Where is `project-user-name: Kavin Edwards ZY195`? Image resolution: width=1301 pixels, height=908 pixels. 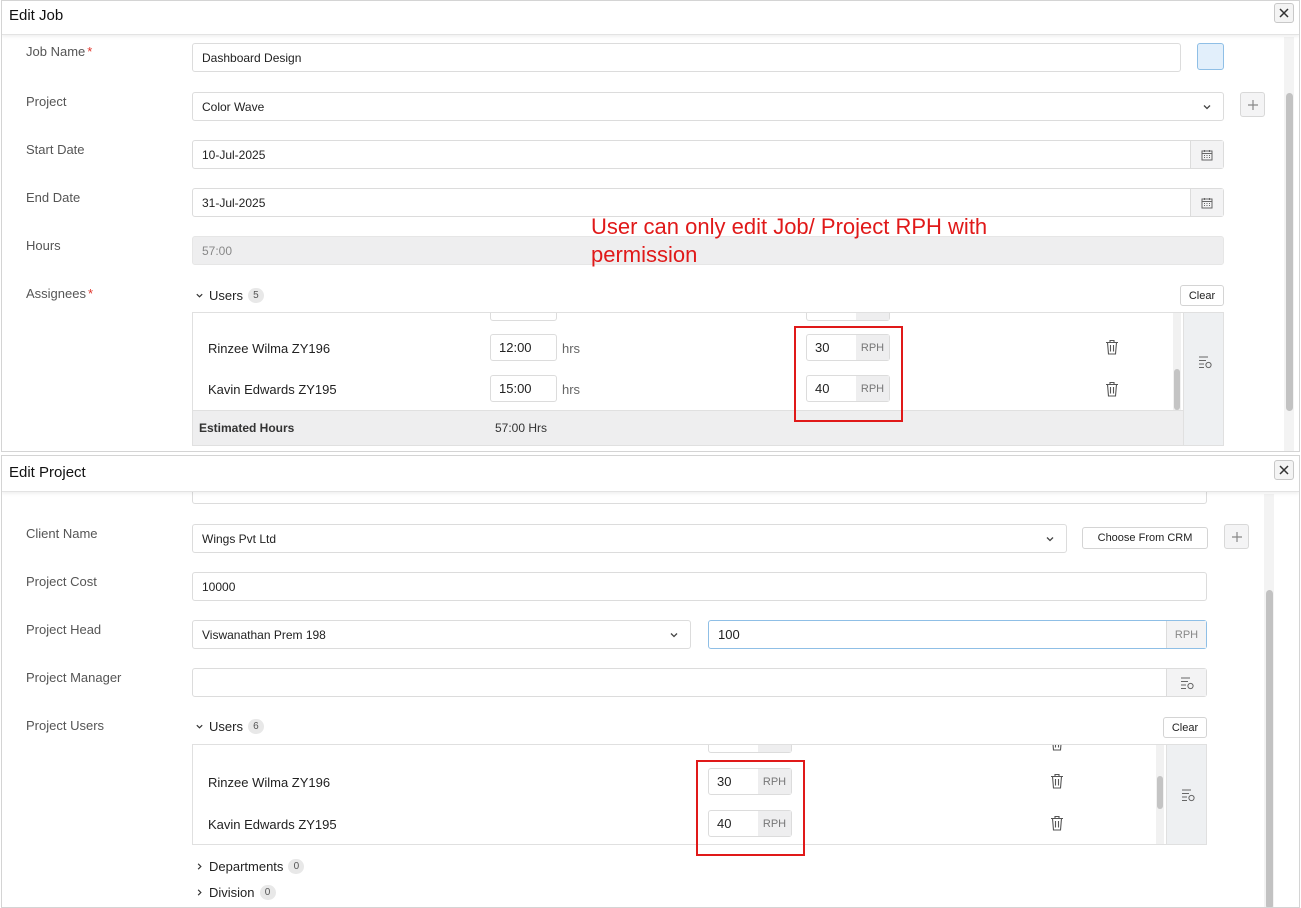
project-user-name: Kavin Edwards ZY195 is located at coordinates (272, 824).